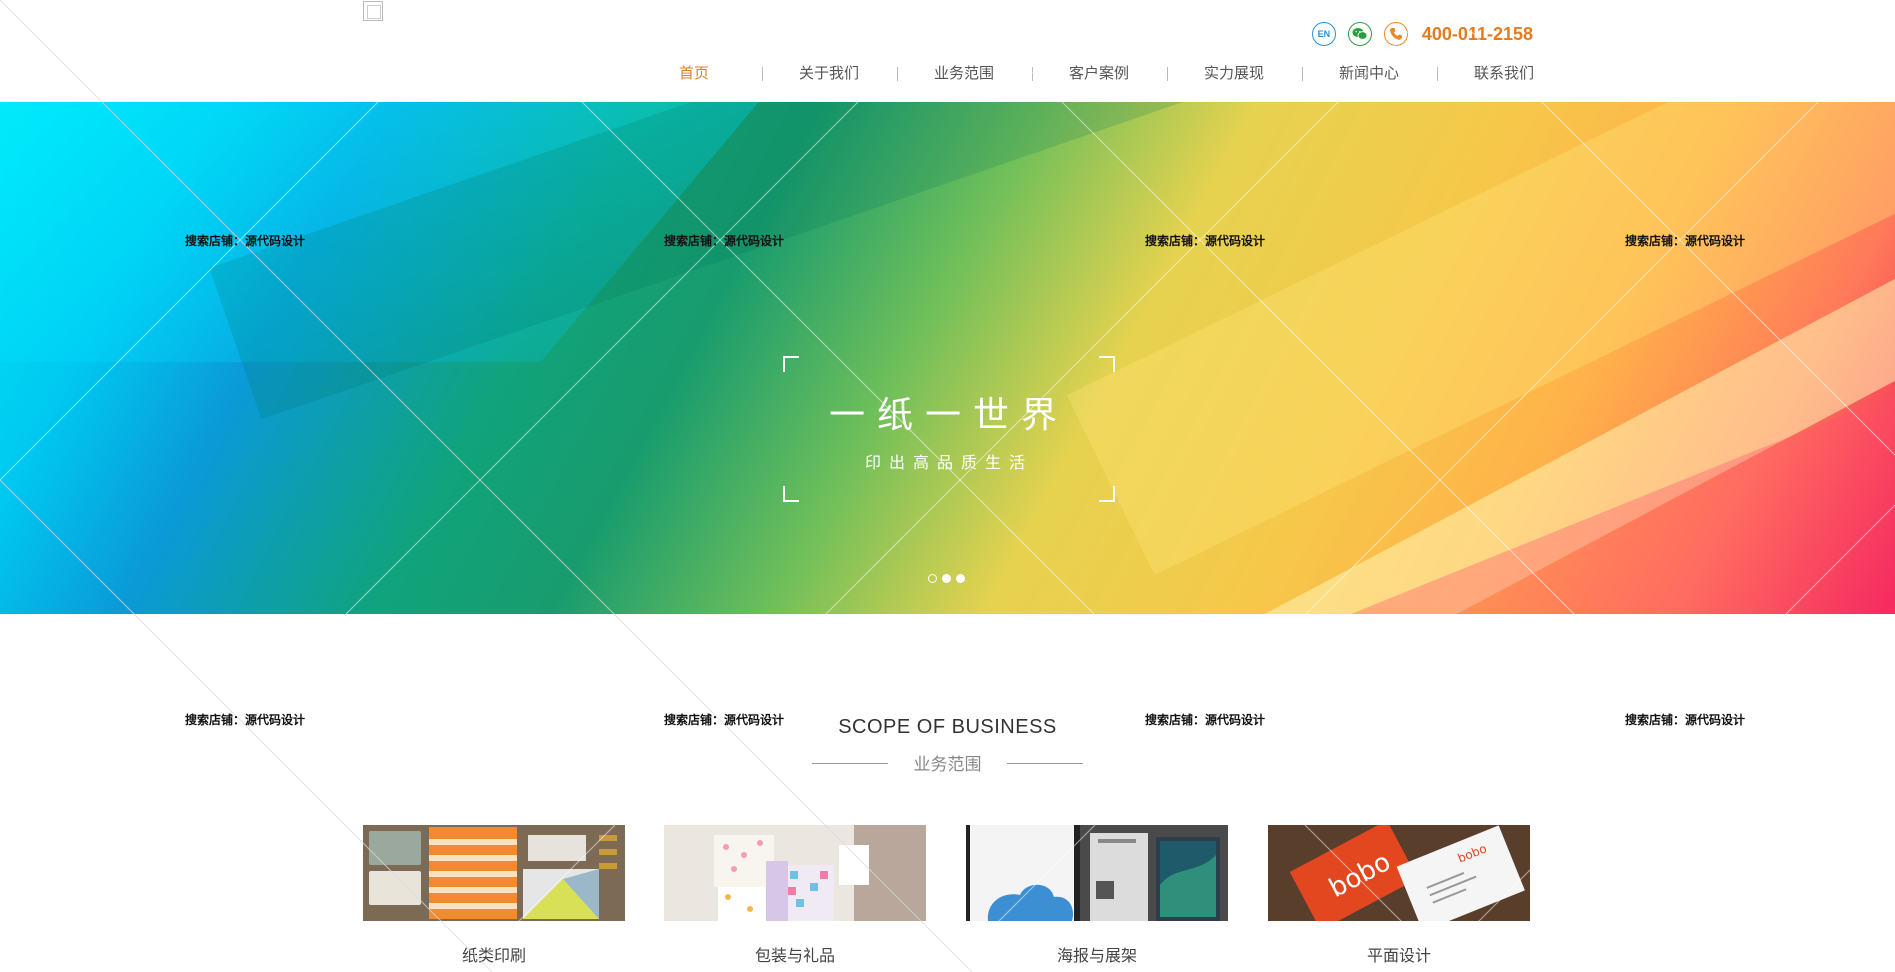 The width and height of the screenshot is (1895, 972). Describe the element at coordinates (1399, 873) in the screenshot. I see `graphic-design-image: bobo bobo` at that location.